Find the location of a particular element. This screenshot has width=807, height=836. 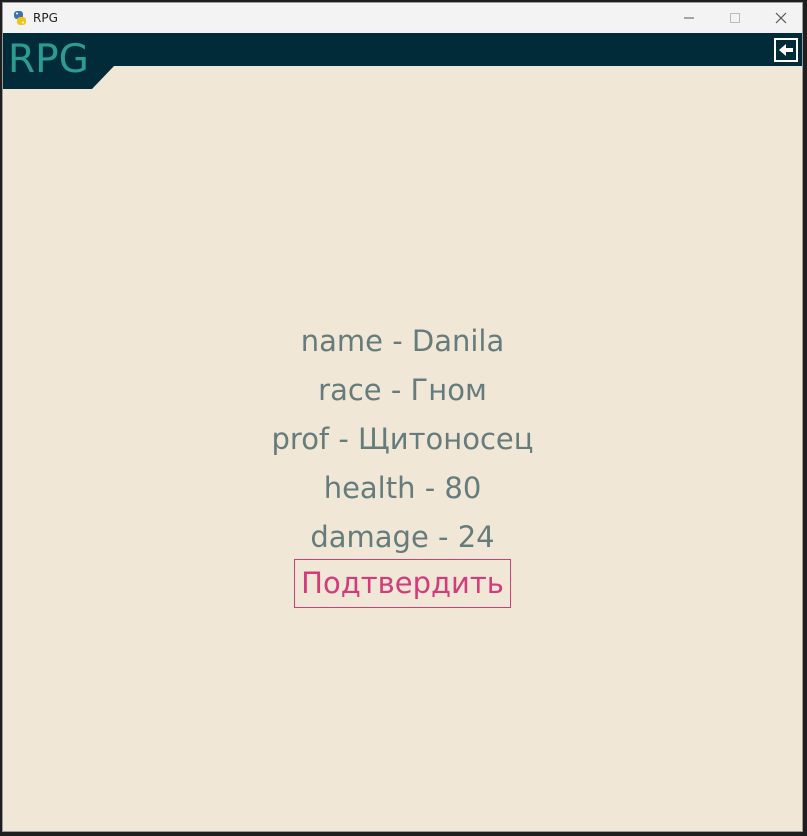

arrow-left-icon is located at coordinates (786, 50).